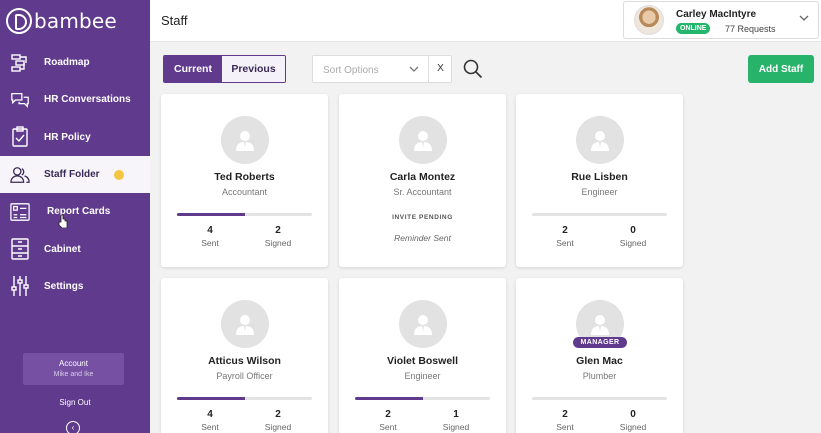  I want to click on sidebar-item-label: Cabinet, so click(62, 249).